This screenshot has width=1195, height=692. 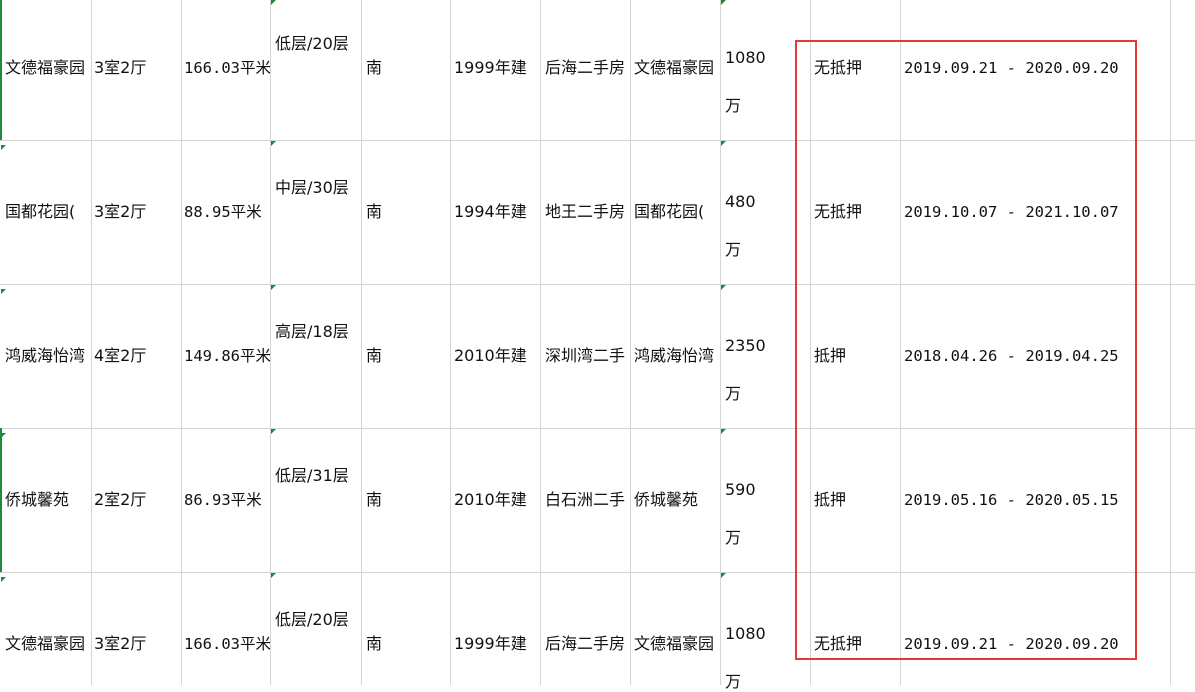 What do you see at coordinates (740, 490) in the screenshot?
I see `cell-price-number: 590` at bounding box center [740, 490].